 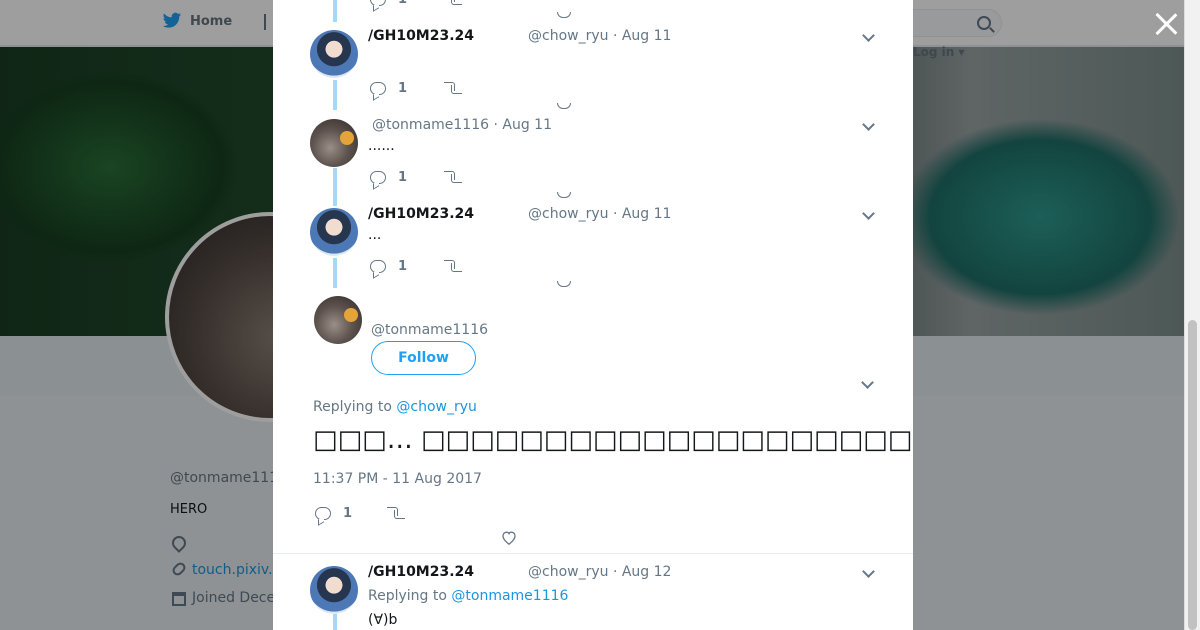 What do you see at coordinates (338, 320) in the screenshot?
I see `main-tweet-avatar` at bounding box center [338, 320].